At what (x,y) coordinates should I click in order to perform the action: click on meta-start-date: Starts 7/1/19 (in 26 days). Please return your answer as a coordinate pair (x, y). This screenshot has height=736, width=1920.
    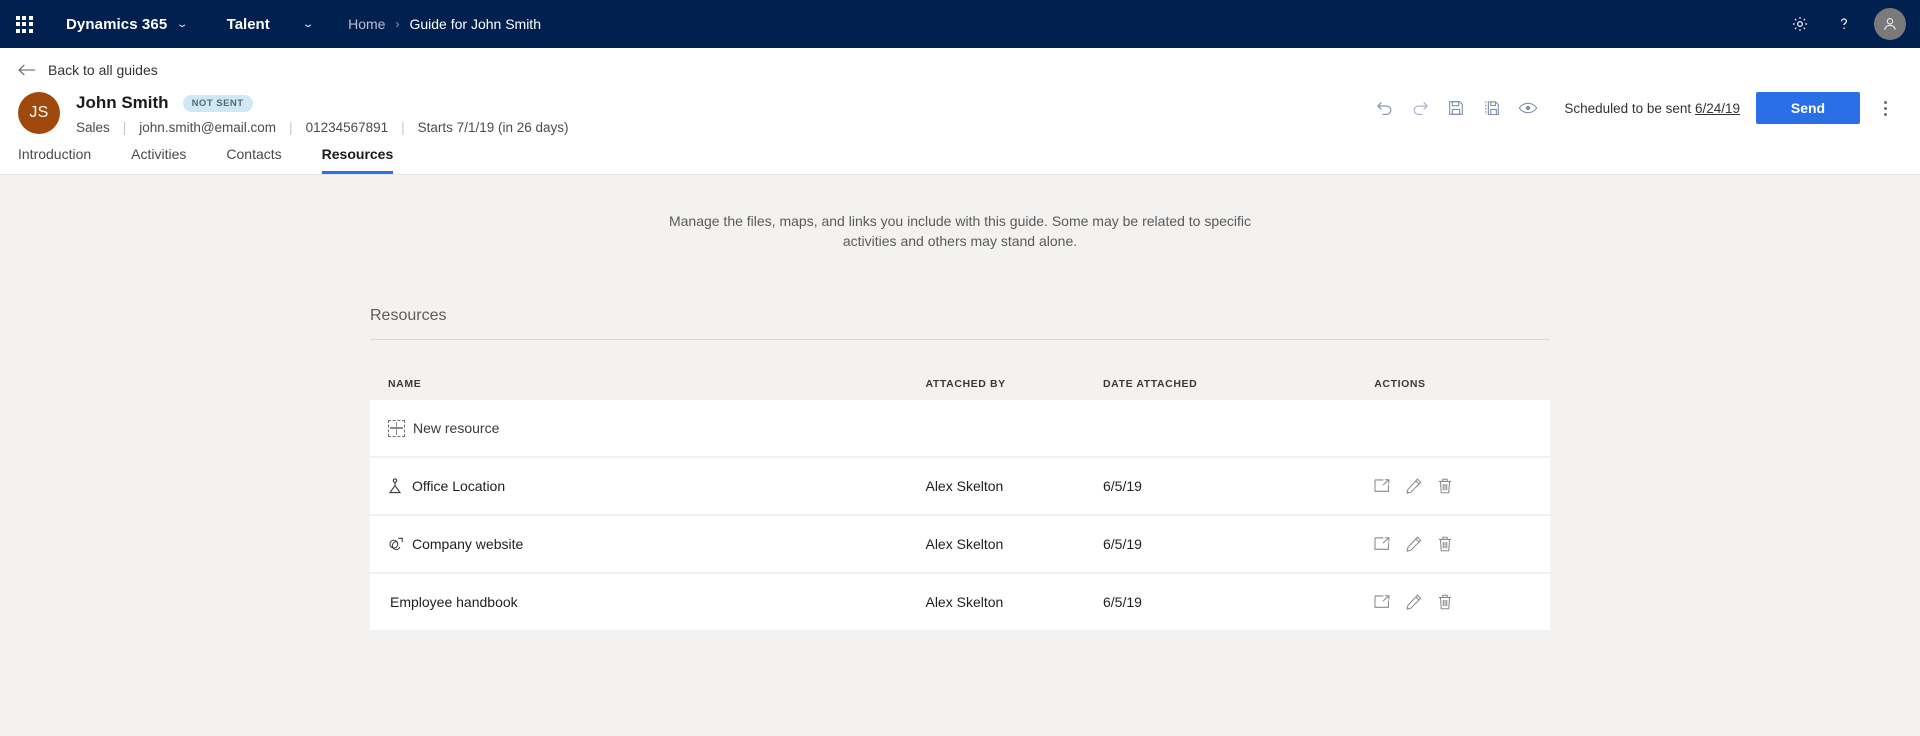
    Looking at the image, I should click on (493, 127).